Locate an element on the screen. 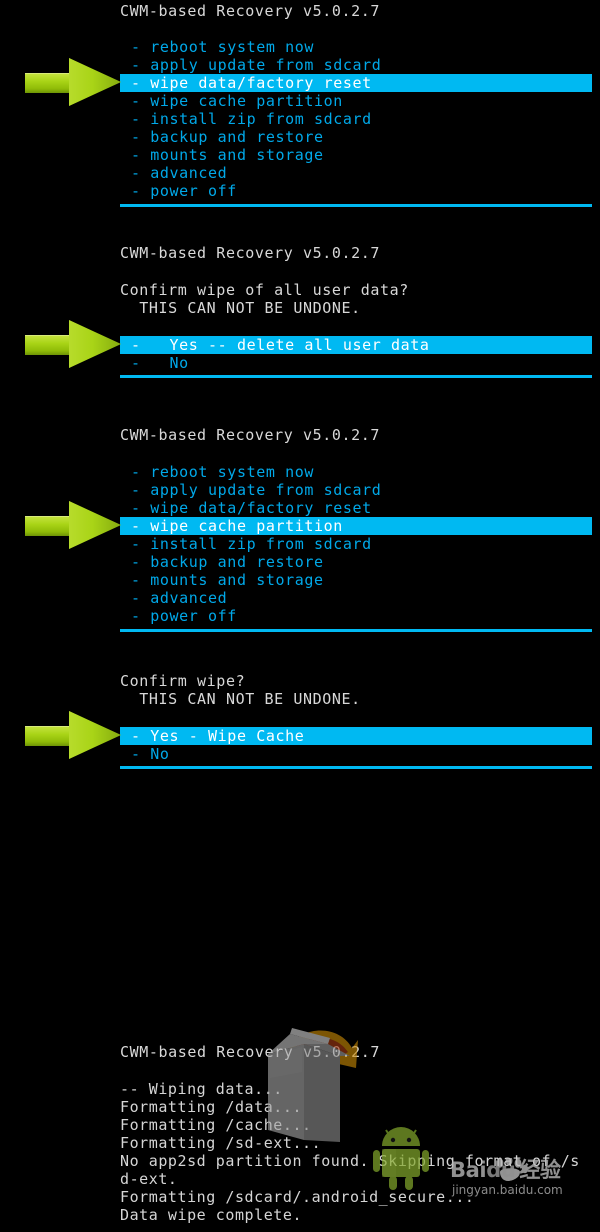  confirm-prompt: Confirm wipe of all user data? is located at coordinates (264, 290).